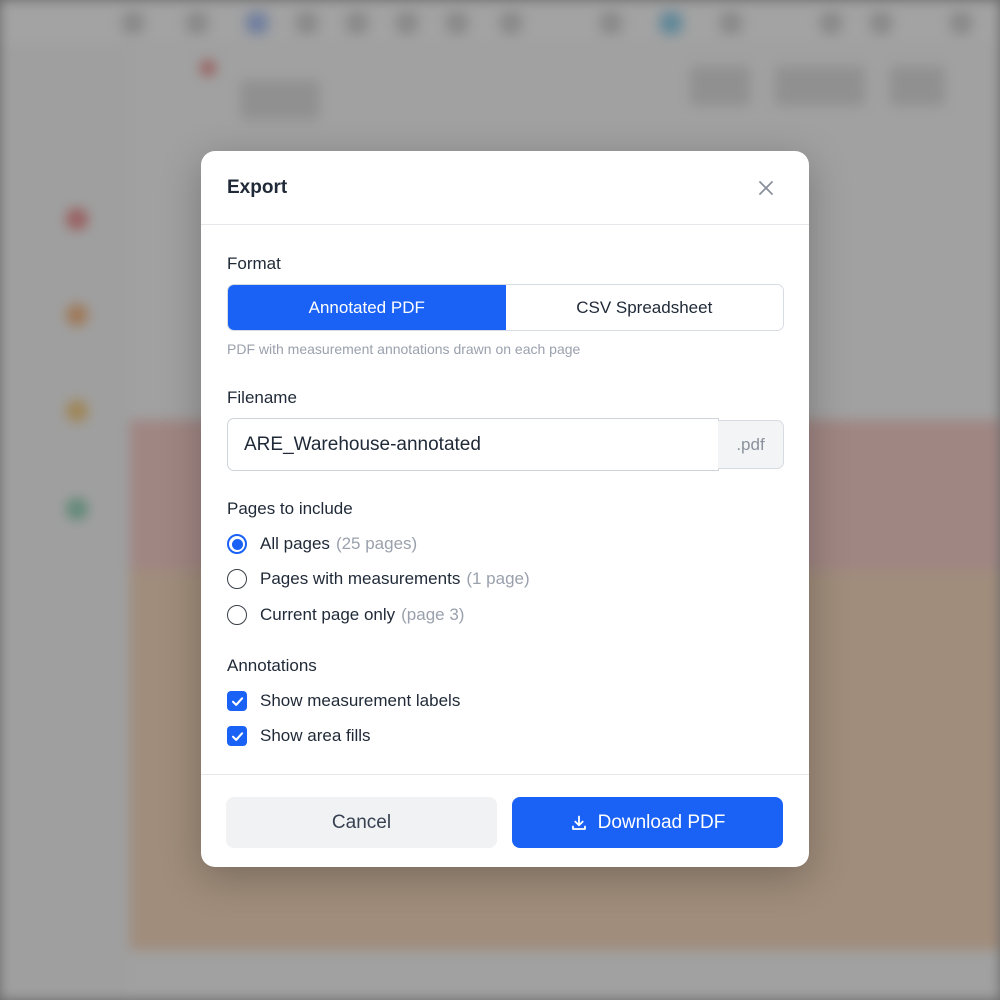  I want to click on cancel-button: Cancel, so click(361, 822).